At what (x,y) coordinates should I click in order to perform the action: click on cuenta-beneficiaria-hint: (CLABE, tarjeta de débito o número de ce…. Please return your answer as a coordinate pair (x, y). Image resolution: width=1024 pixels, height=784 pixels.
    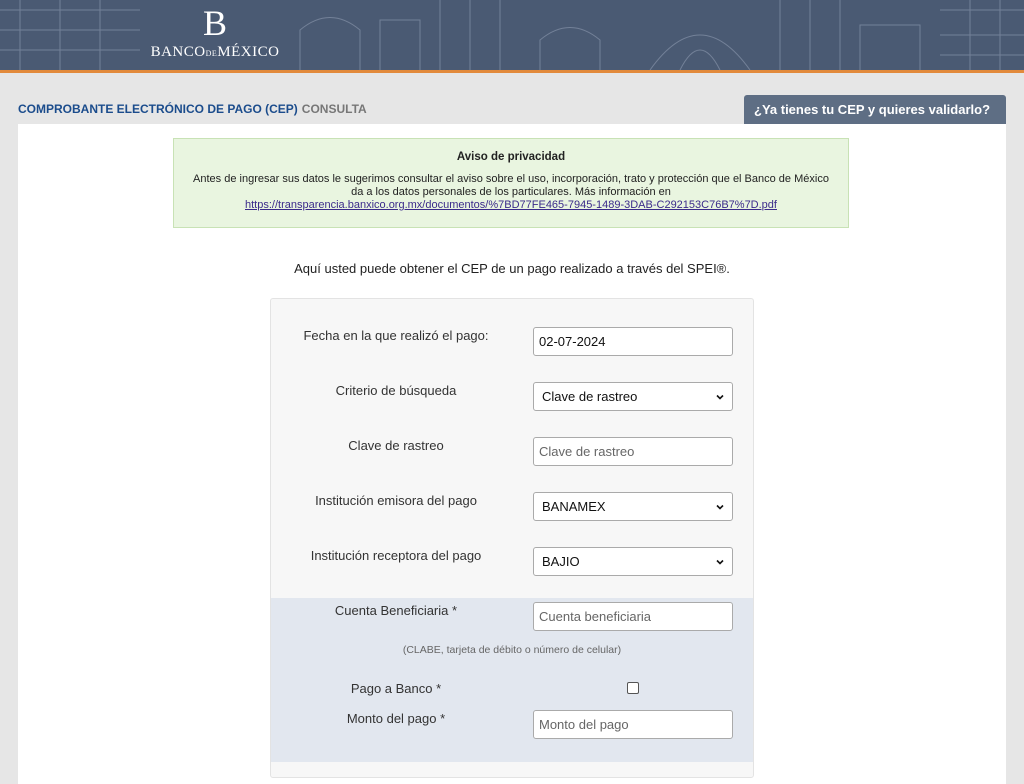
    Looking at the image, I should click on (512, 650).